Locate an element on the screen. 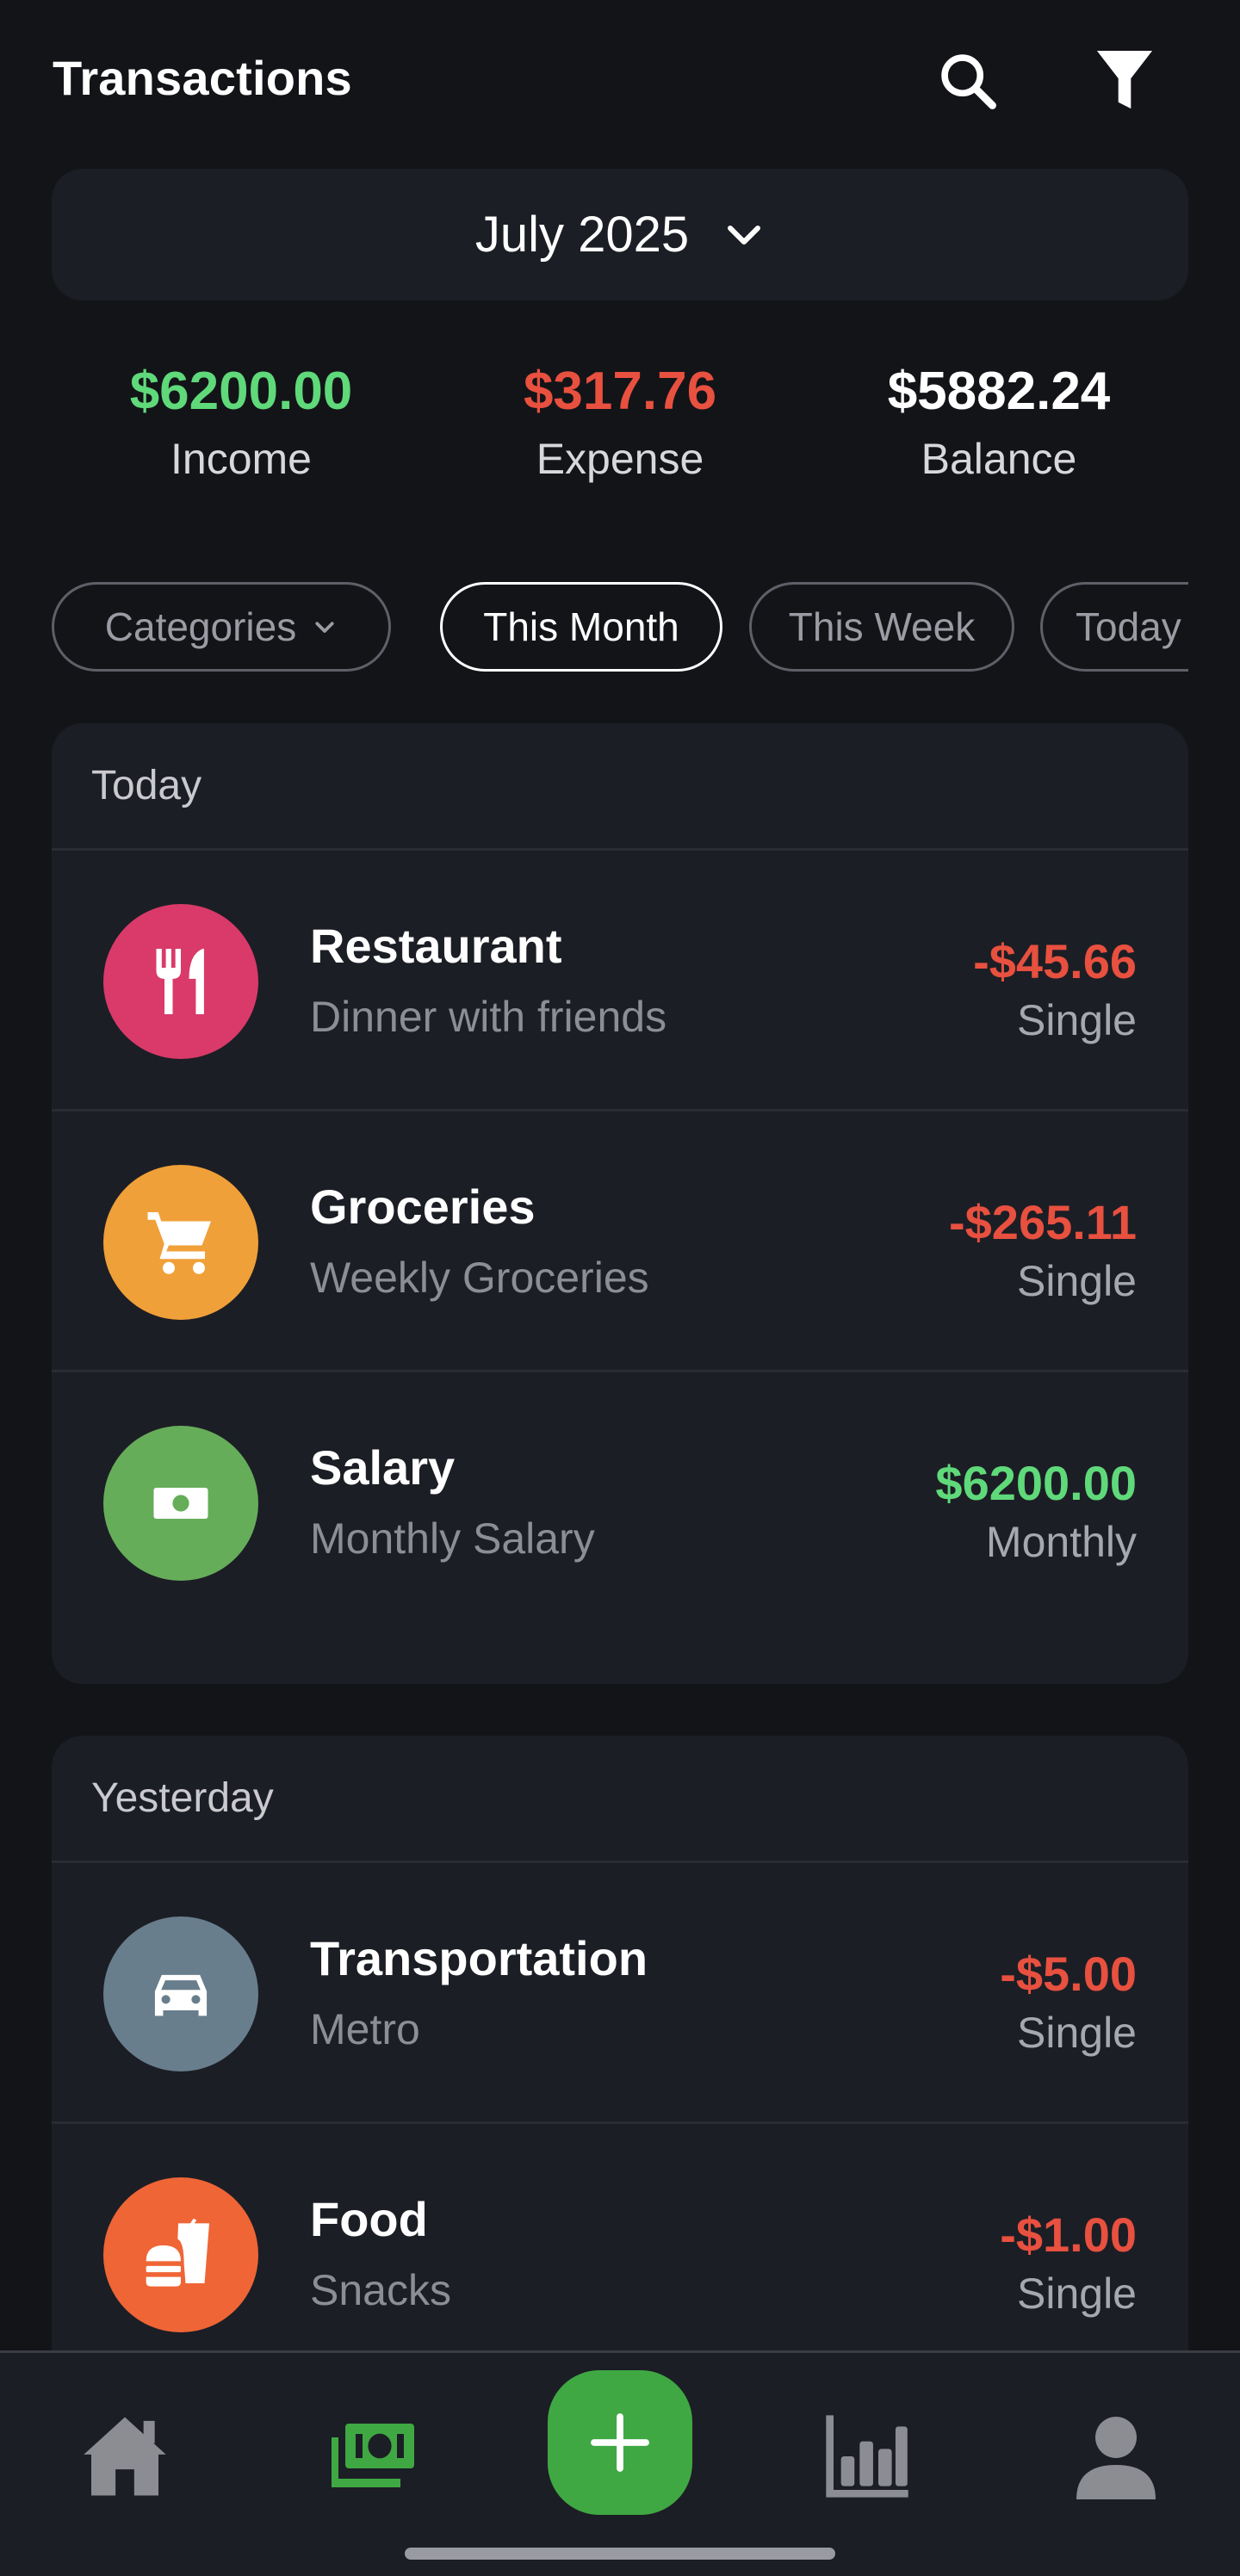 This screenshot has width=1240, height=2576. transaction-row: Transportation Metro -$5.00 Single is located at coordinates (620, 1994).